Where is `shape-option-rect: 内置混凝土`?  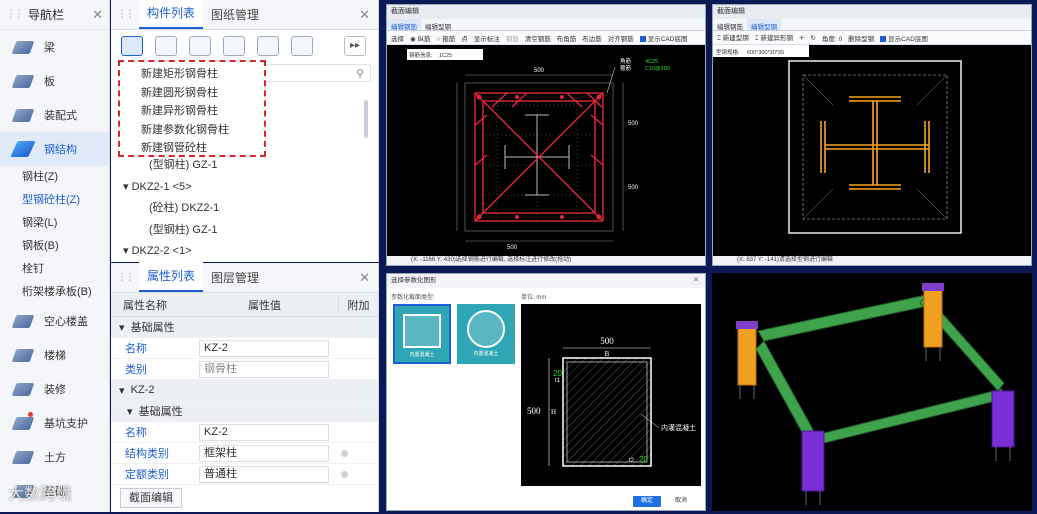
shape-option-rect: 内置混凝土 is located at coordinates (422, 334).